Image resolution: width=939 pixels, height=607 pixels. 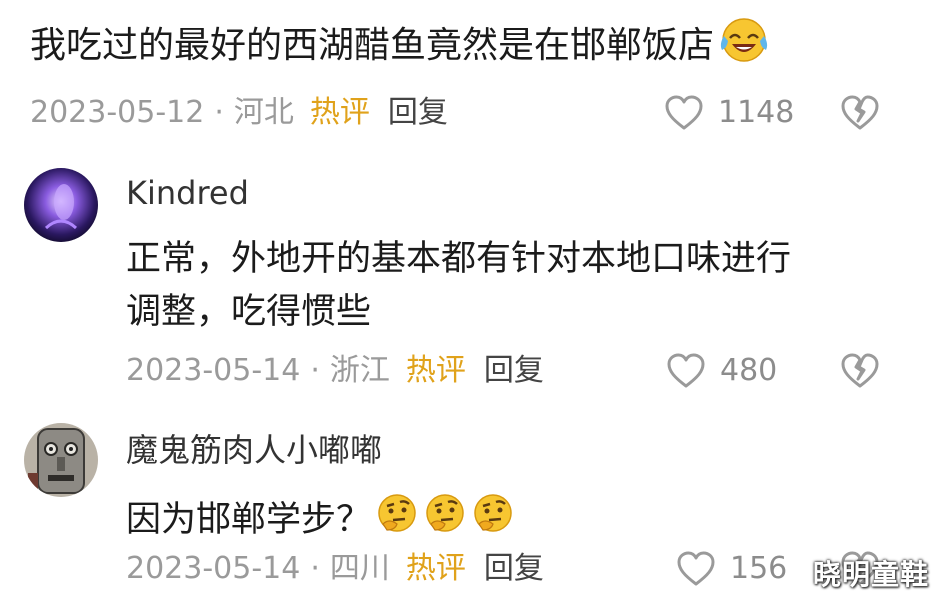 What do you see at coordinates (756, 112) in the screenshot?
I see `like-count: 1148` at bounding box center [756, 112].